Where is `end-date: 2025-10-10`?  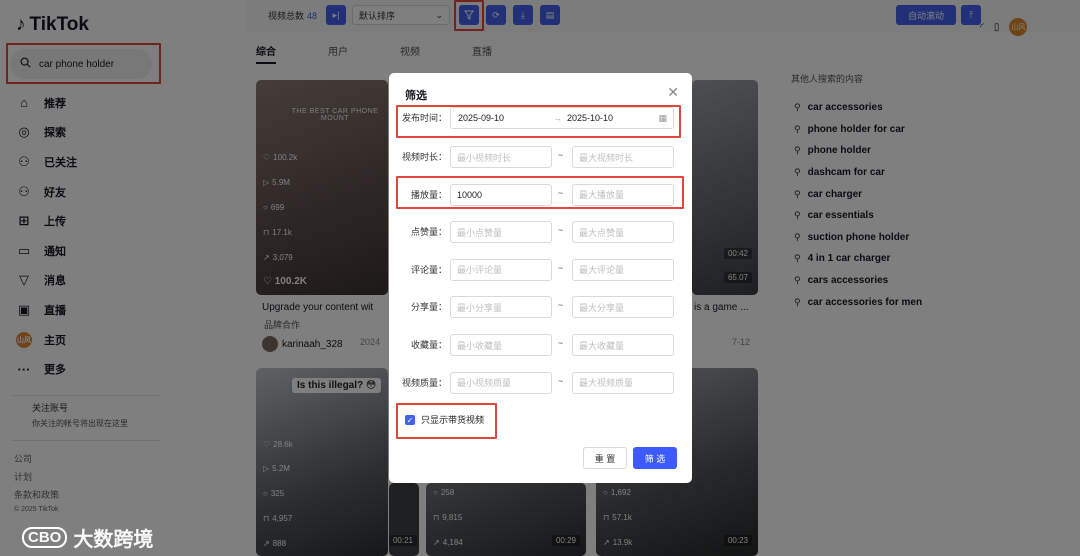
end-date: 2025-10-10 is located at coordinates (590, 118).